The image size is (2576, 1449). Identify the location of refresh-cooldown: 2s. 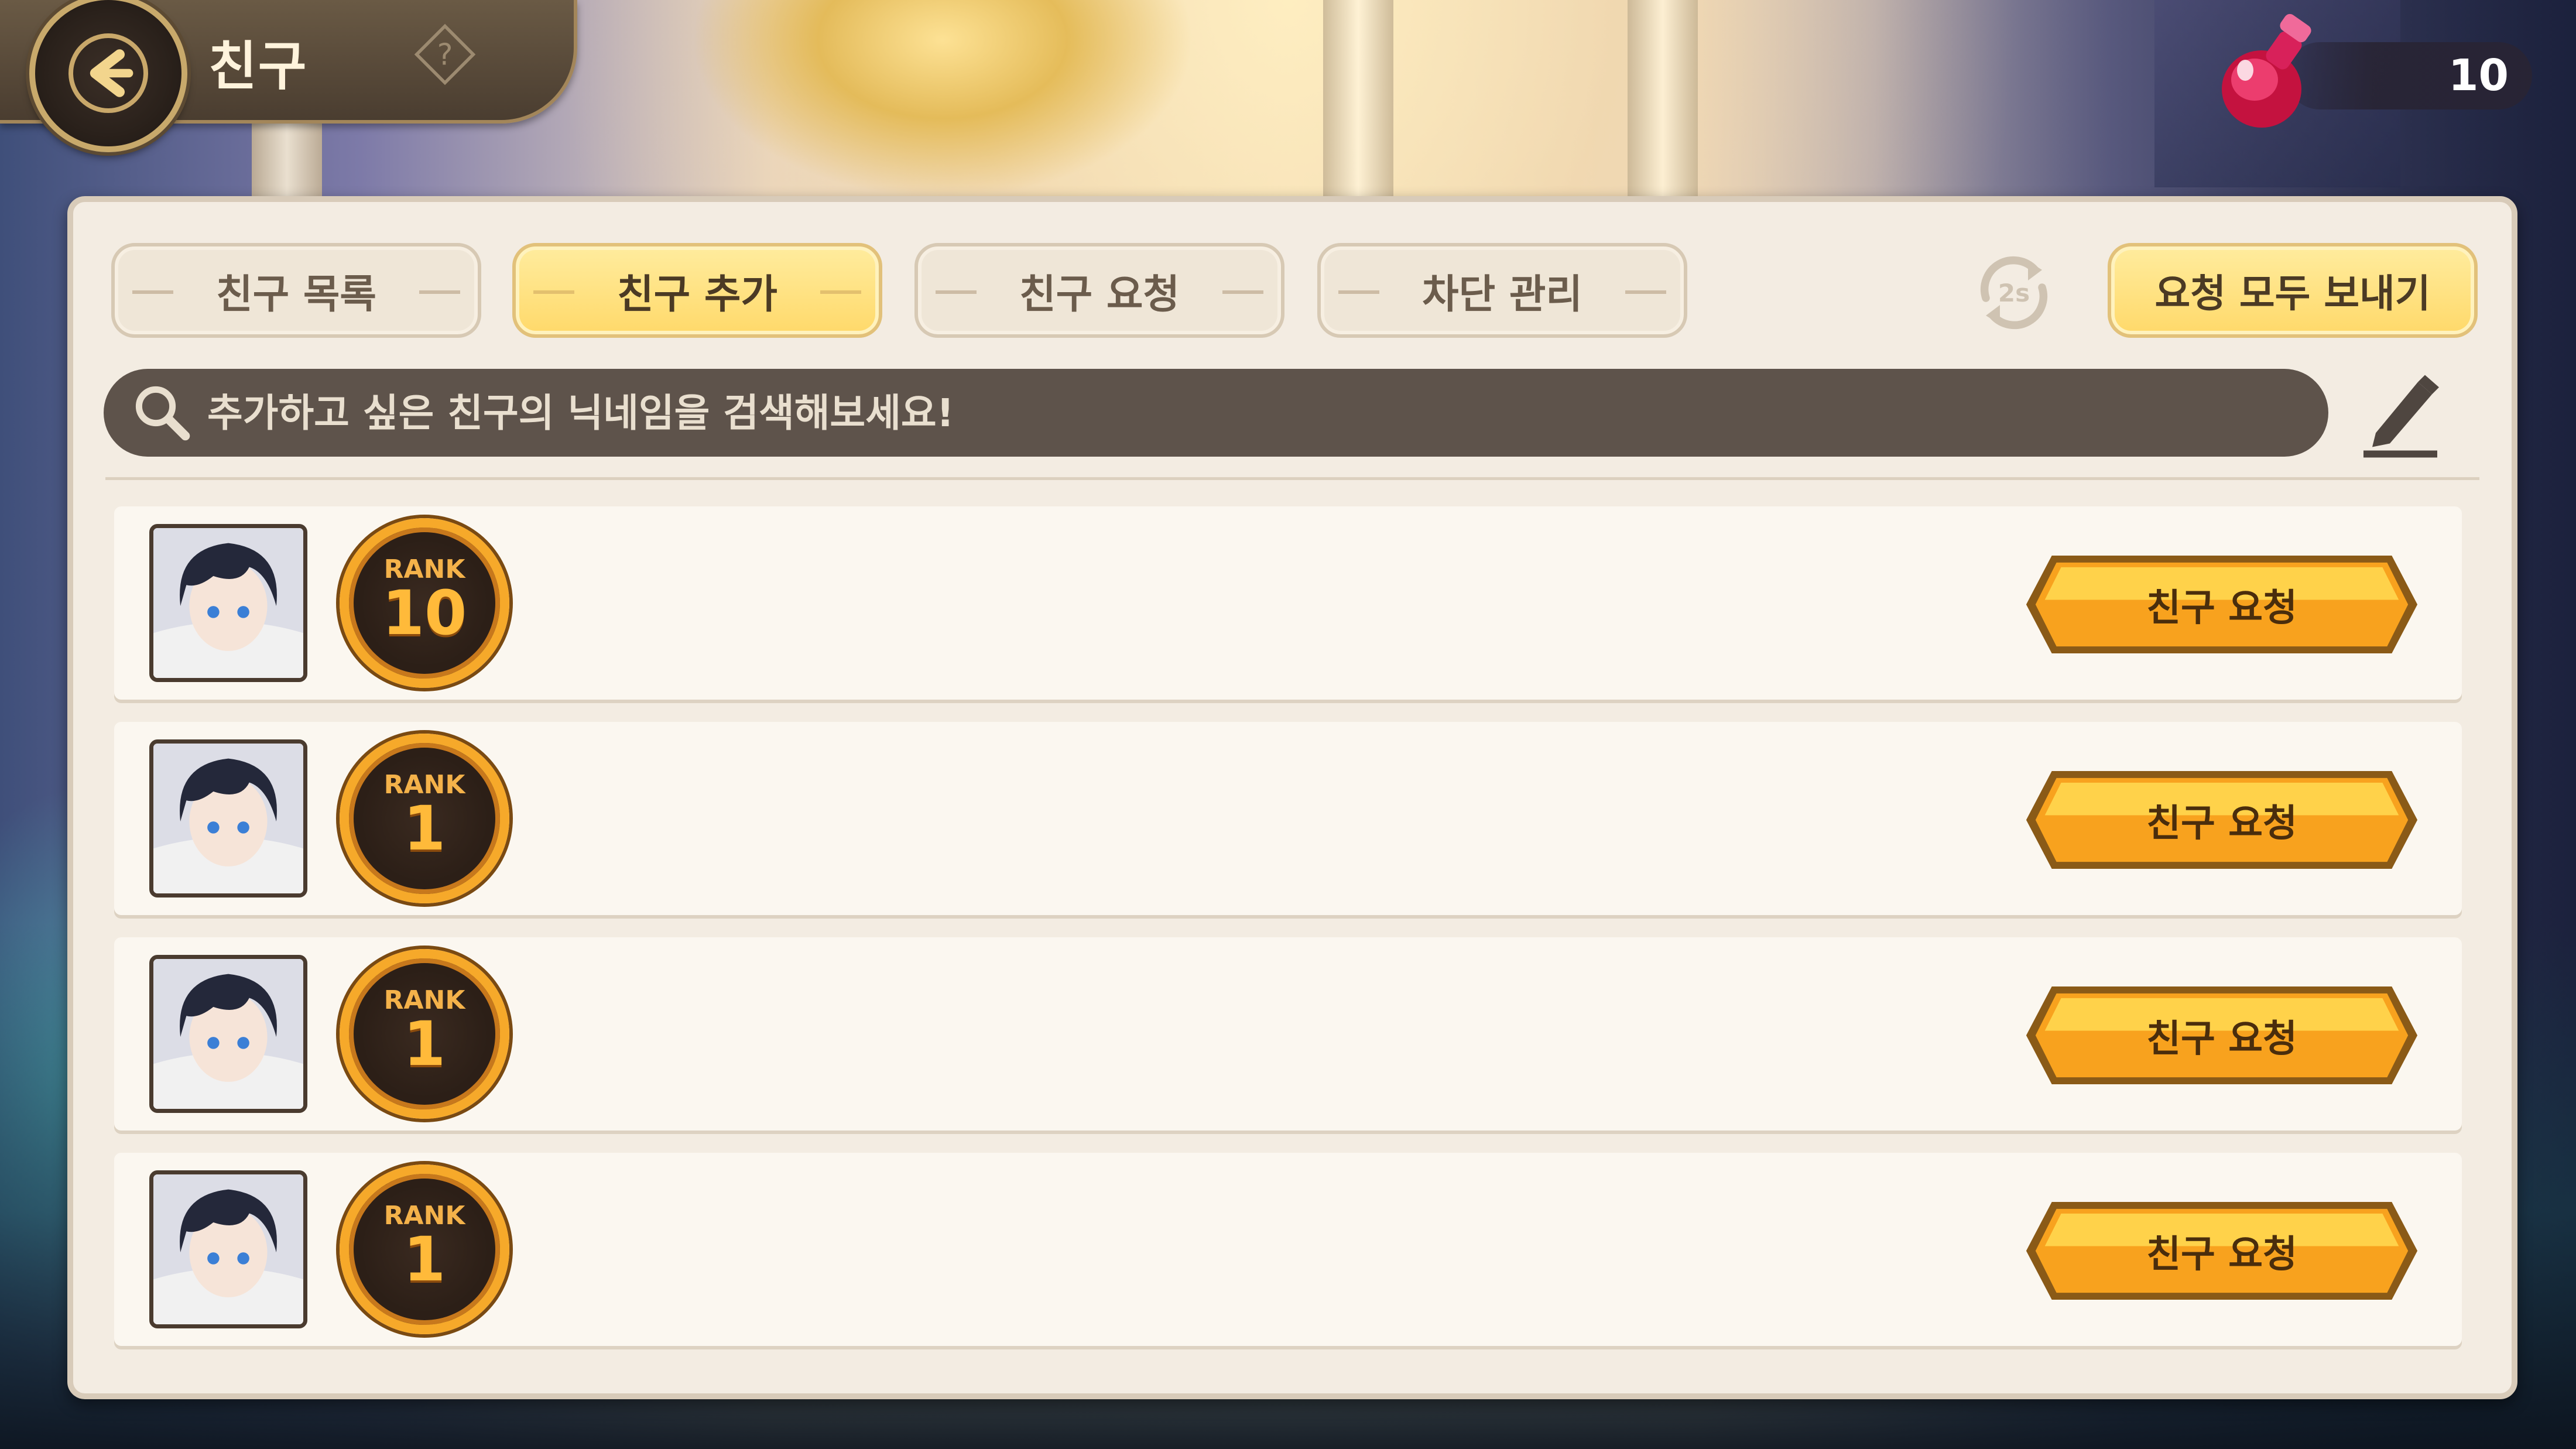
(2014, 293).